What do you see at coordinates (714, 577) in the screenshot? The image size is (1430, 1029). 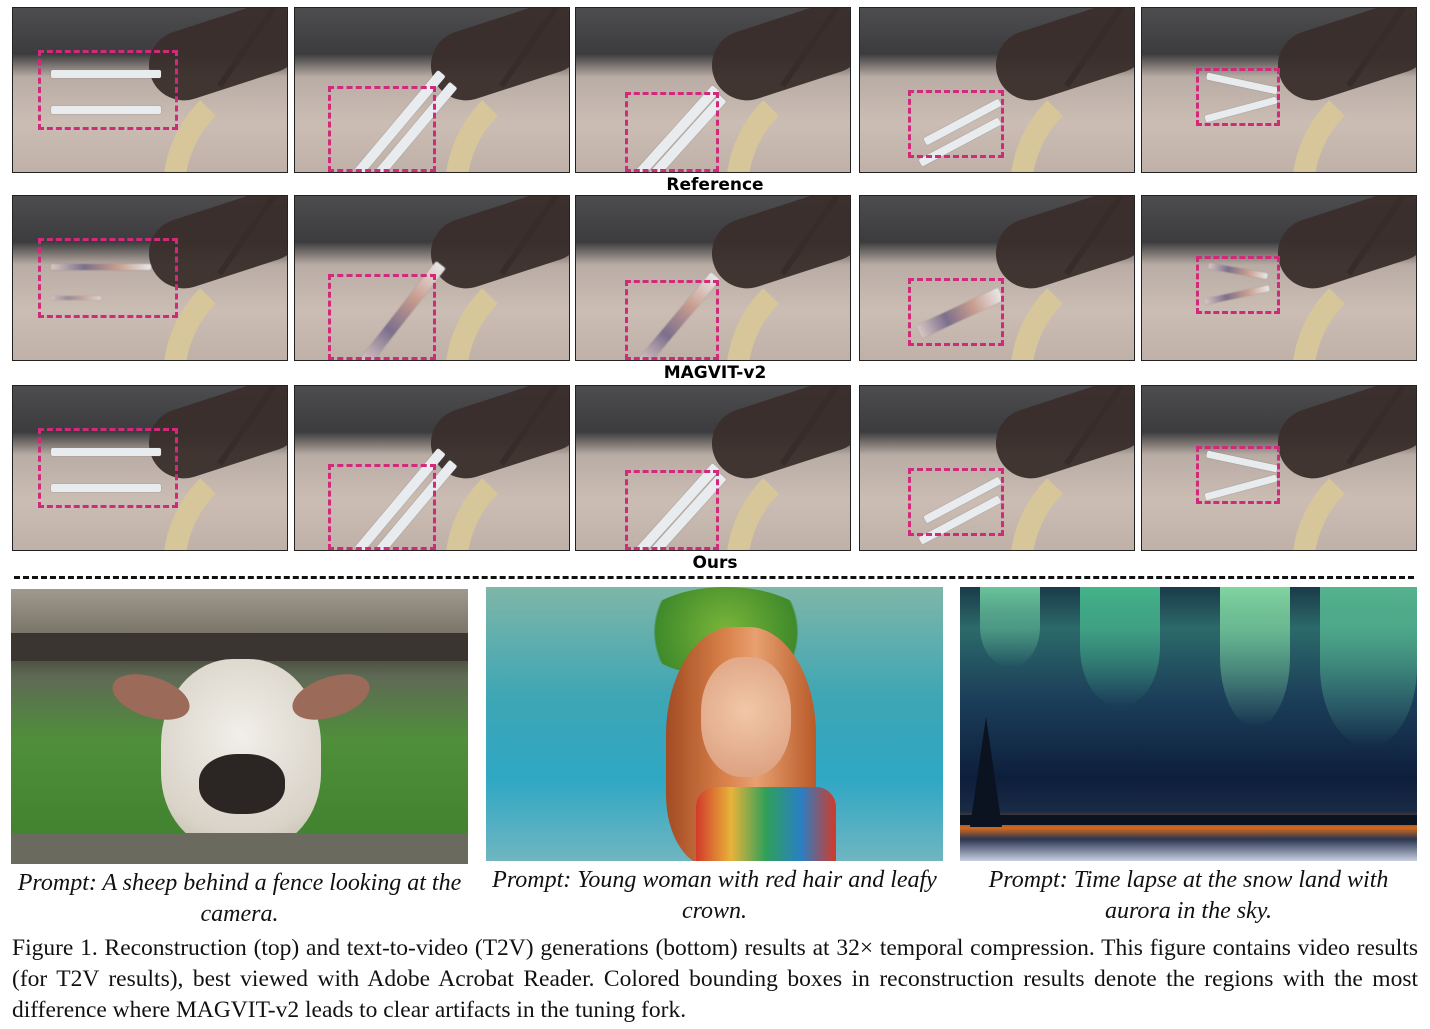 I see `section-divider` at bounding box center [714, 577].